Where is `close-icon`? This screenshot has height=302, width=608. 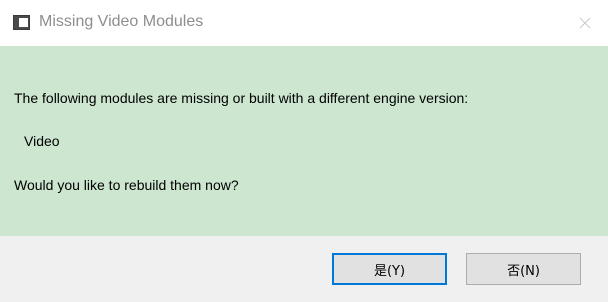 close-icon is located at coordinates (585, 23).